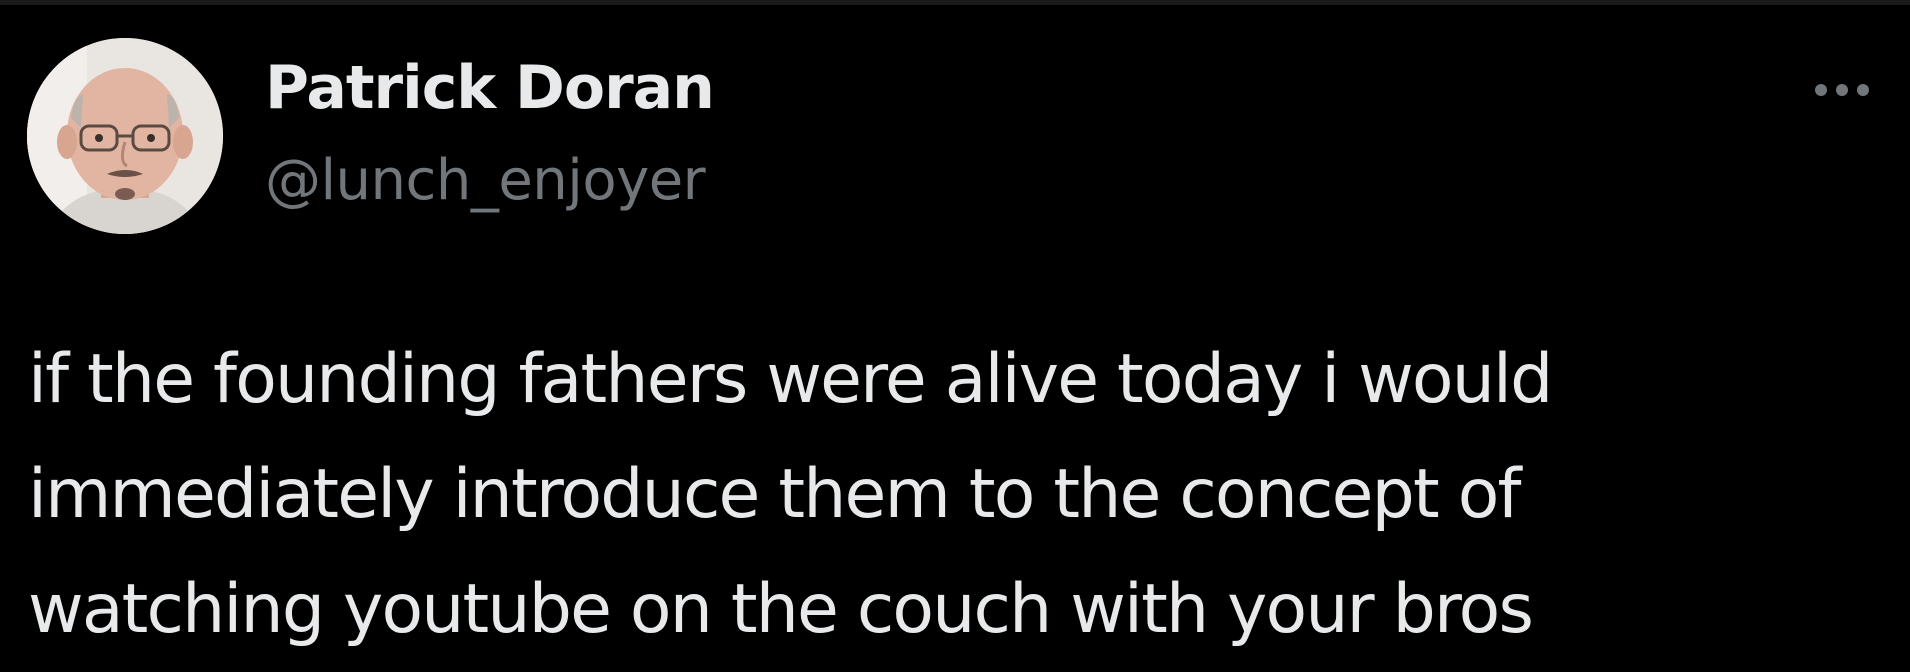 The height and width of the screenshot is (672, 1910). Describe the element at coordinates (485, 181) in the screenshot. I see `author-handle: @lunch_enjoyer` at that location.